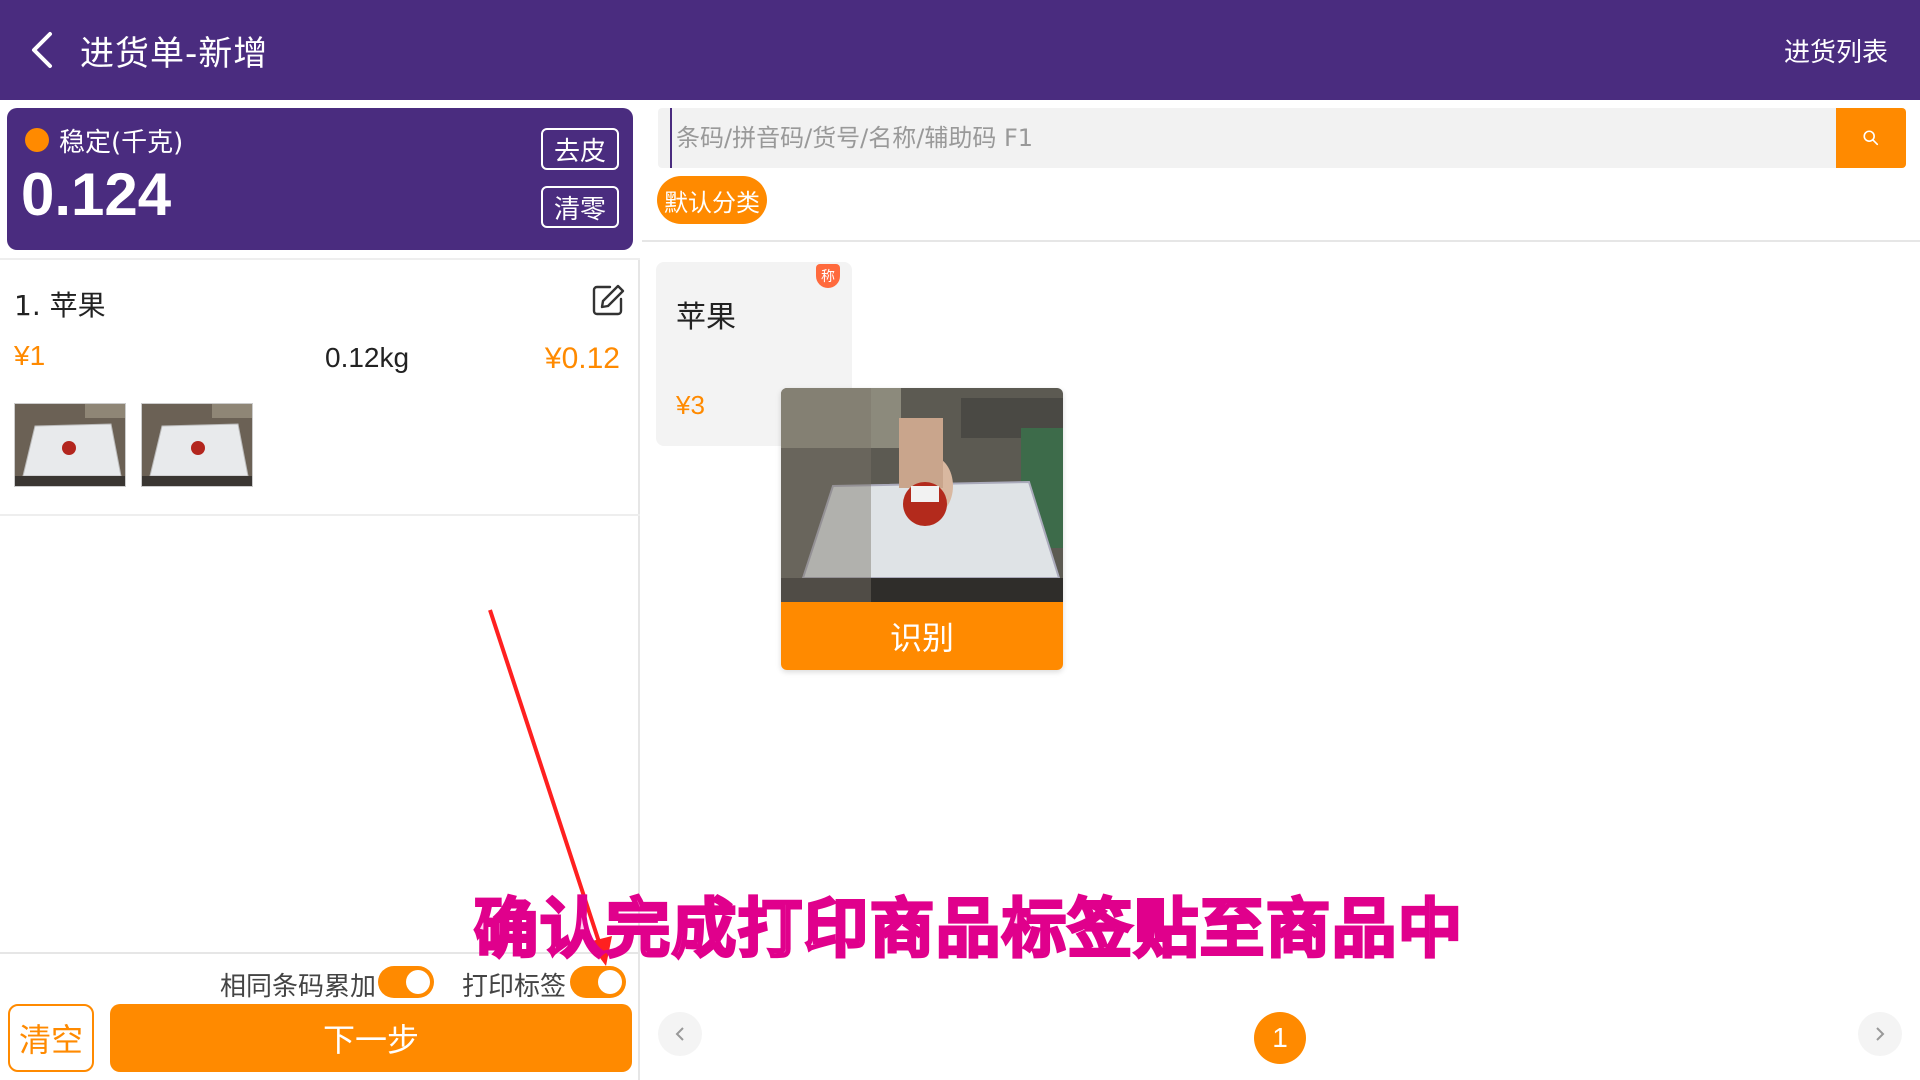  I want to click on product-price: ¥3, so click(690, 405).